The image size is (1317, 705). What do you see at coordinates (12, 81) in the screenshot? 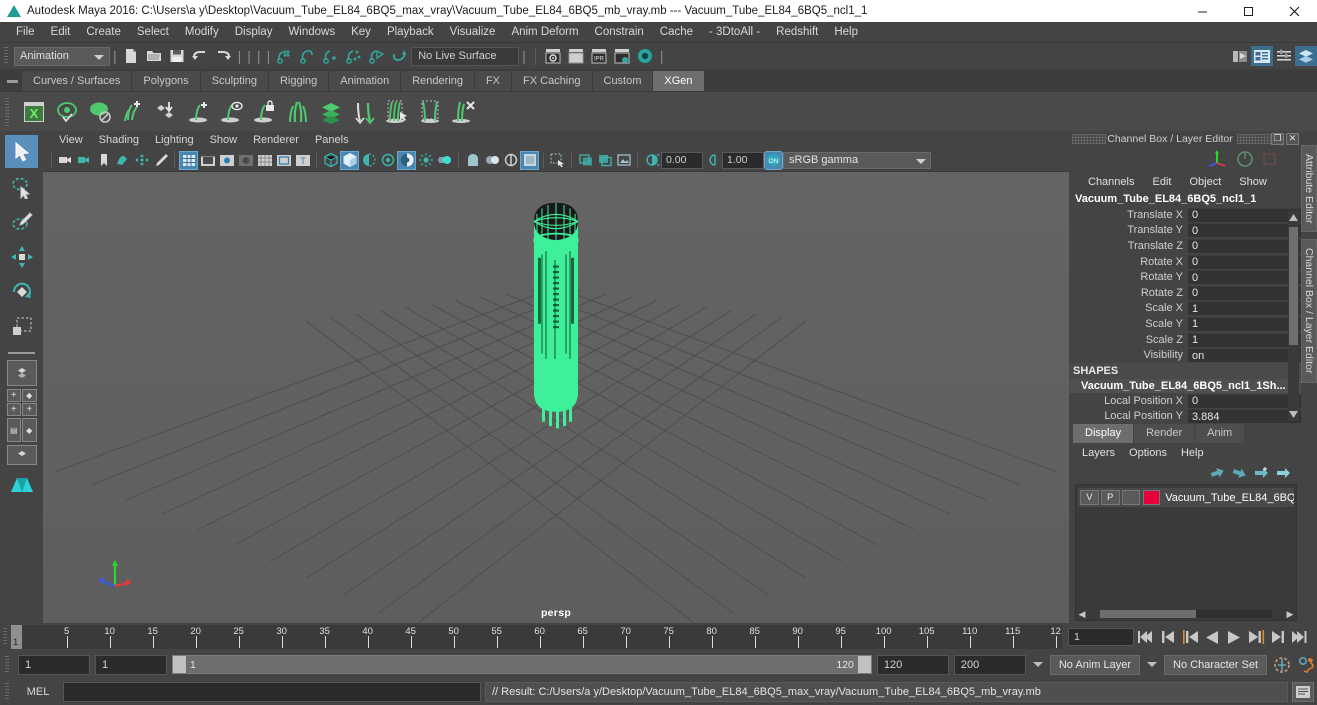
I see `shelf-menu-handle` at bounding box center [12, 81].